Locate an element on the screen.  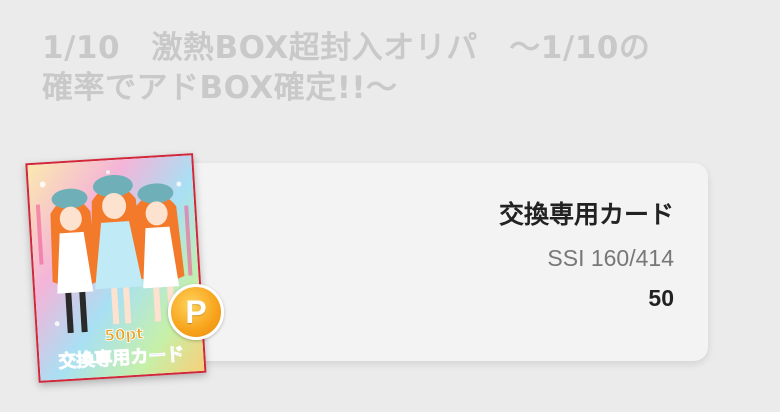
card-points: 50 is located at coordinates (661, 298).